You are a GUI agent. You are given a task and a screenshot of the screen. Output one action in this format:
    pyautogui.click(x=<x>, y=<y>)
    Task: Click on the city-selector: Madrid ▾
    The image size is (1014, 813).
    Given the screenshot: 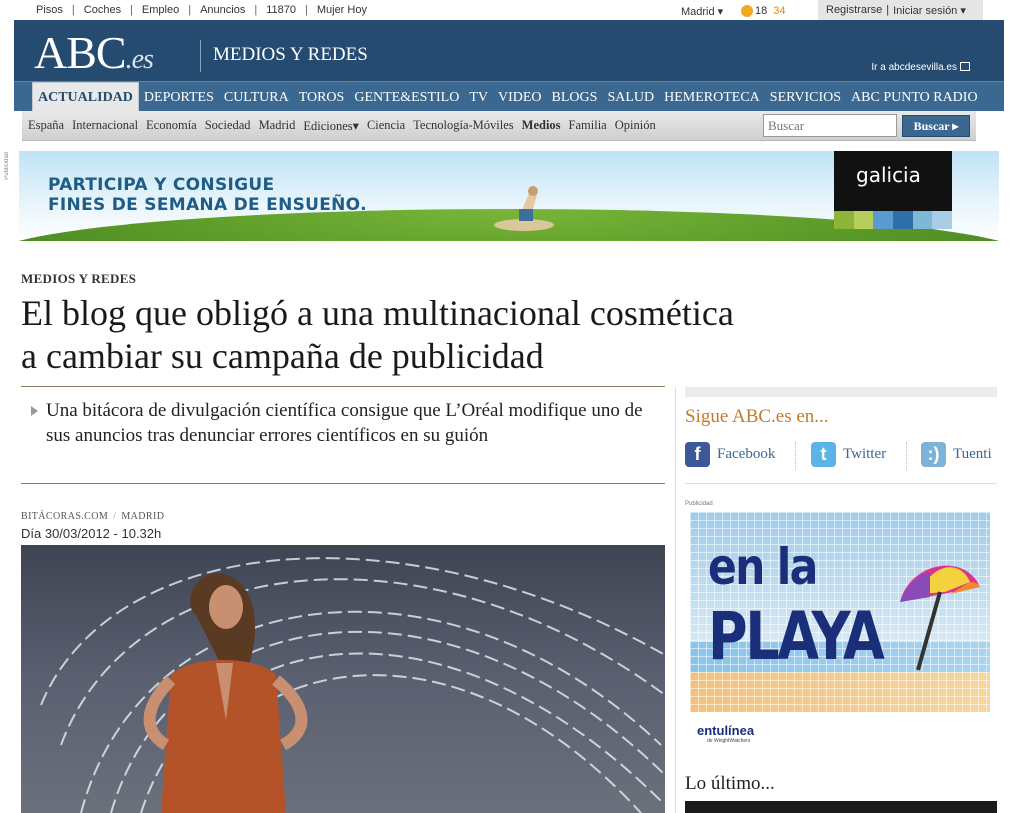 What is the action you would take?
    pyautogui.click(x=702, y=11)
    